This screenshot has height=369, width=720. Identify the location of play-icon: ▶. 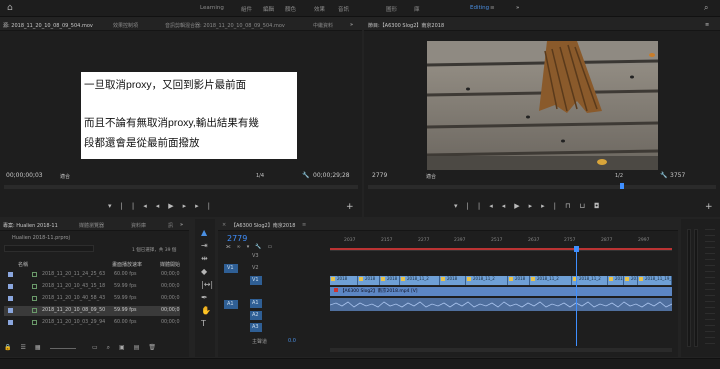
(175, 206).